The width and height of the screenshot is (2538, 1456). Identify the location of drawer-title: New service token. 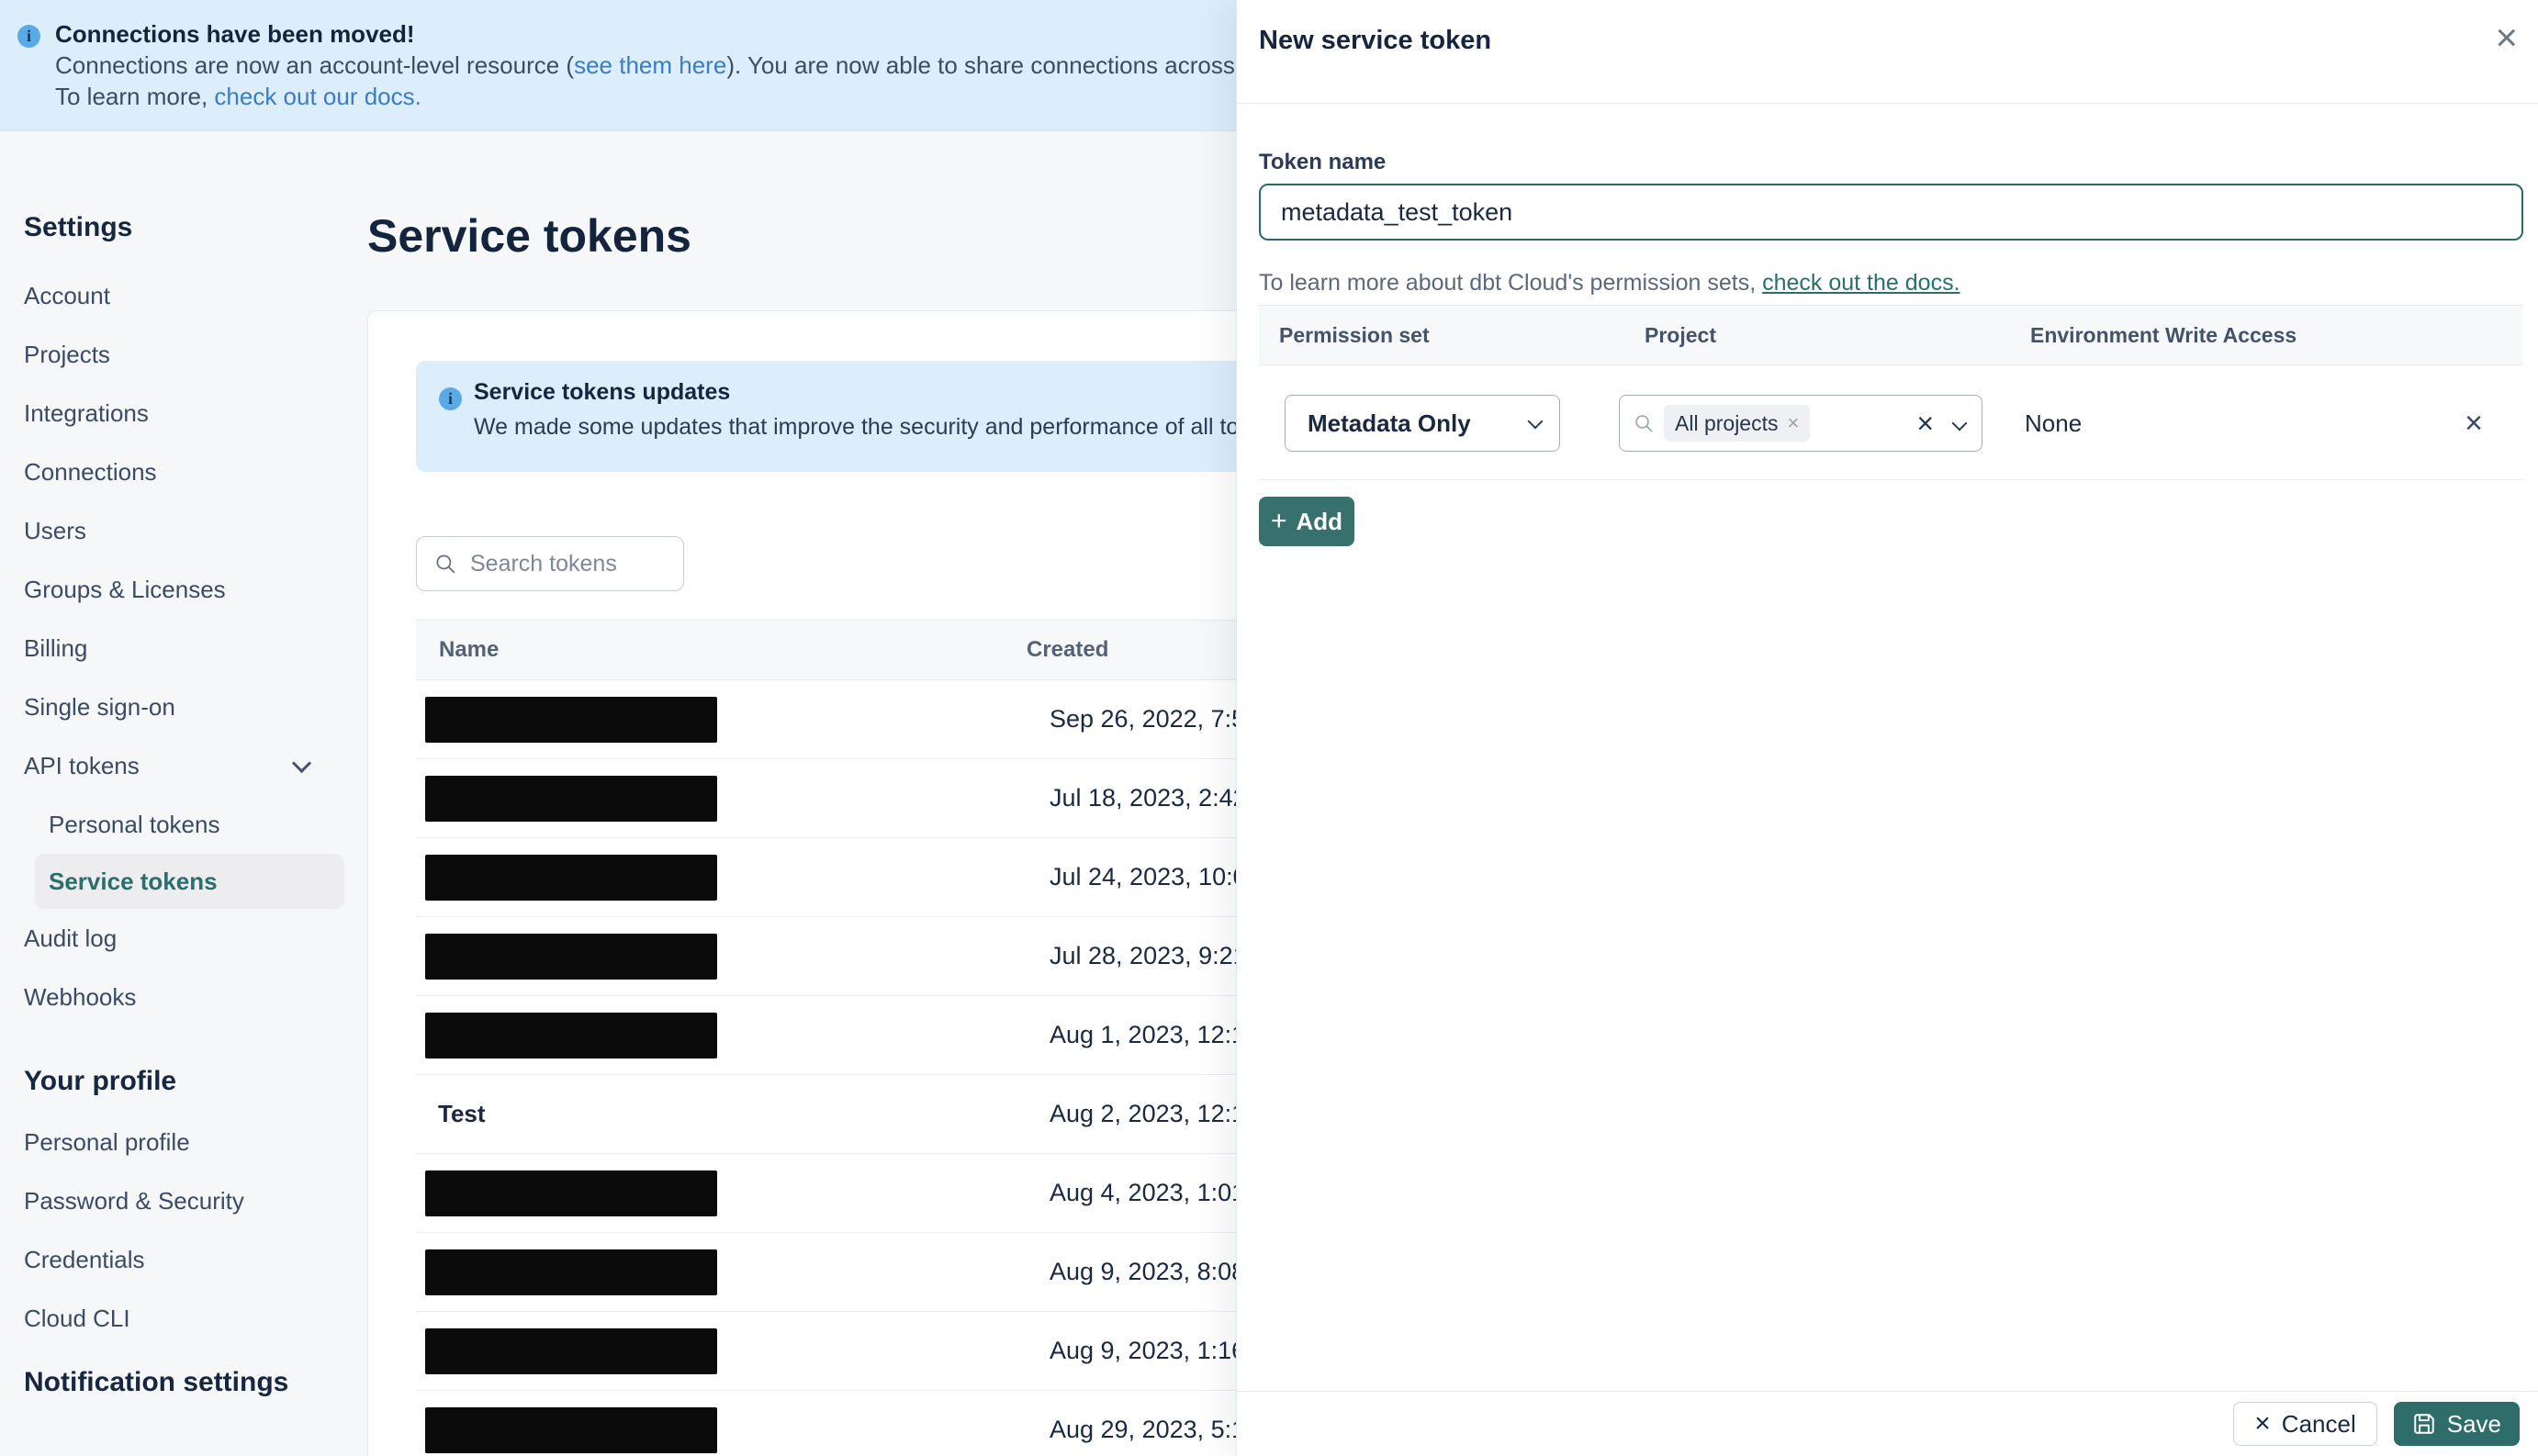
(1376, 40).